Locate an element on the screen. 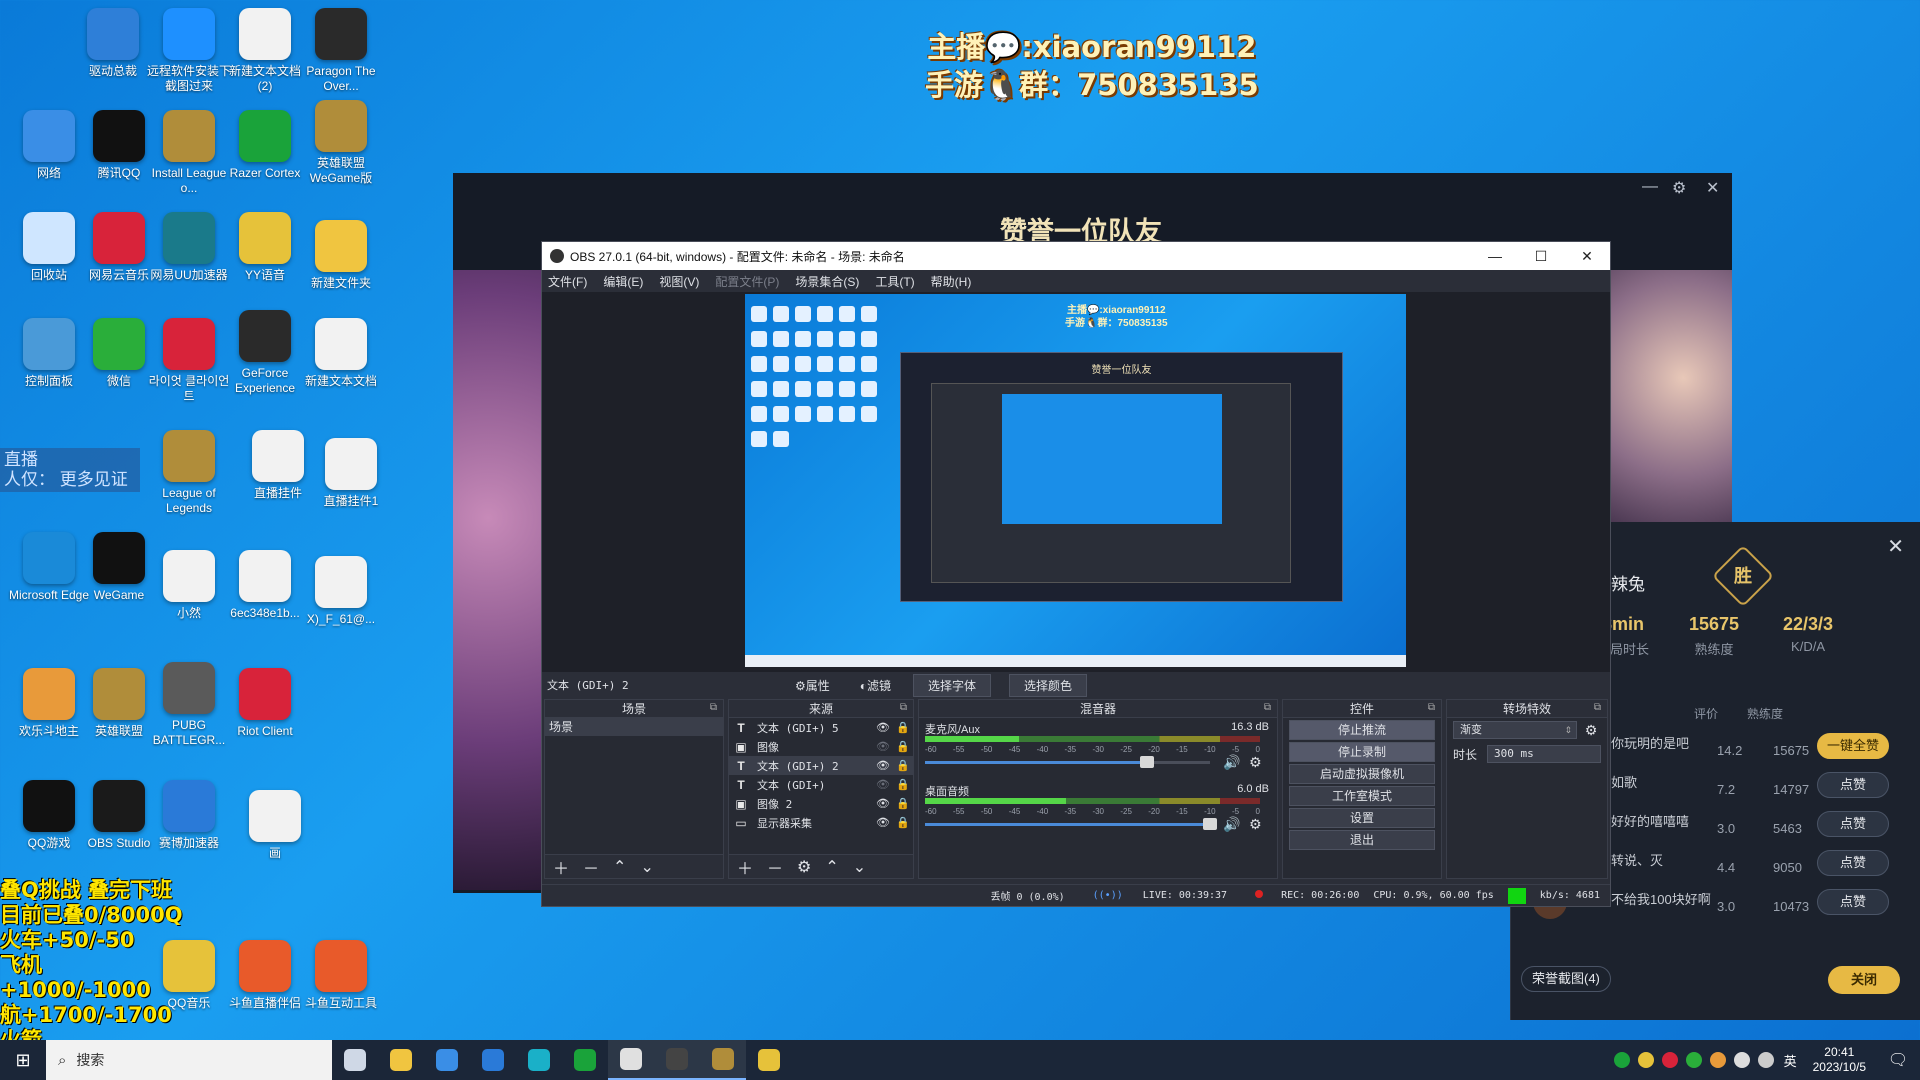 The image size is (1920, 1080). source-row: T 文本 (GDI+) 5 👁 🔒 is located at coordinates (821, 727).